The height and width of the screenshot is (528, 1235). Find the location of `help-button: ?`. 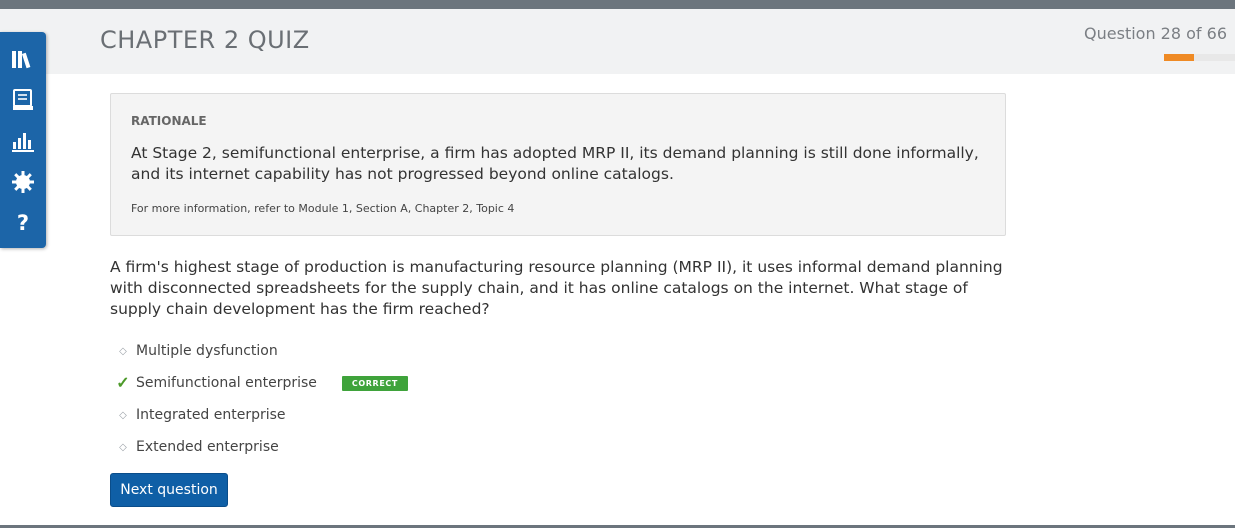

help-button: ? is located at coordinates (23, 222).